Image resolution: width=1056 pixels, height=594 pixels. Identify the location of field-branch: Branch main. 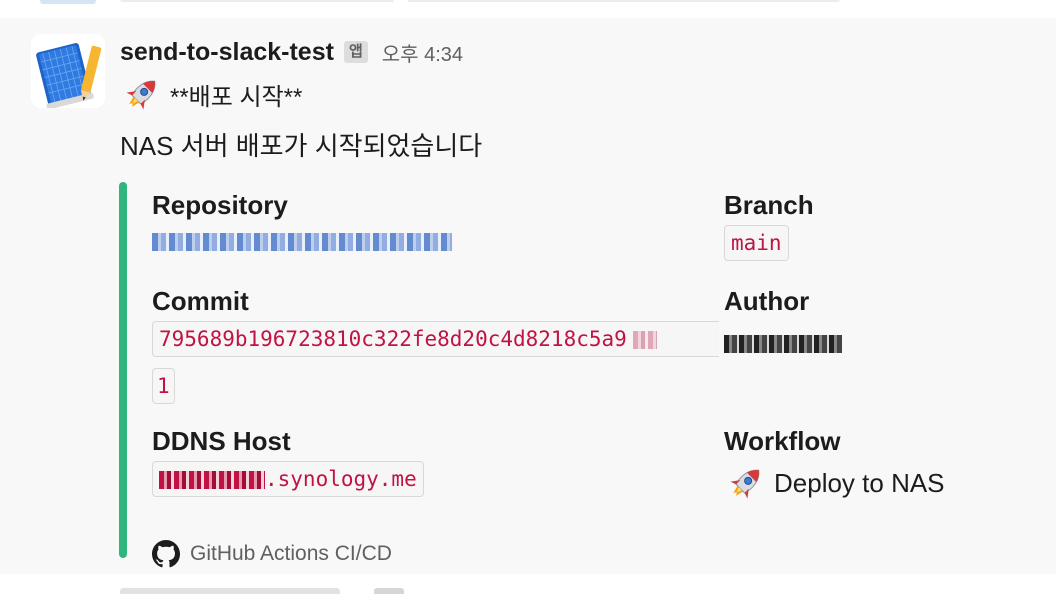
(769, 225).